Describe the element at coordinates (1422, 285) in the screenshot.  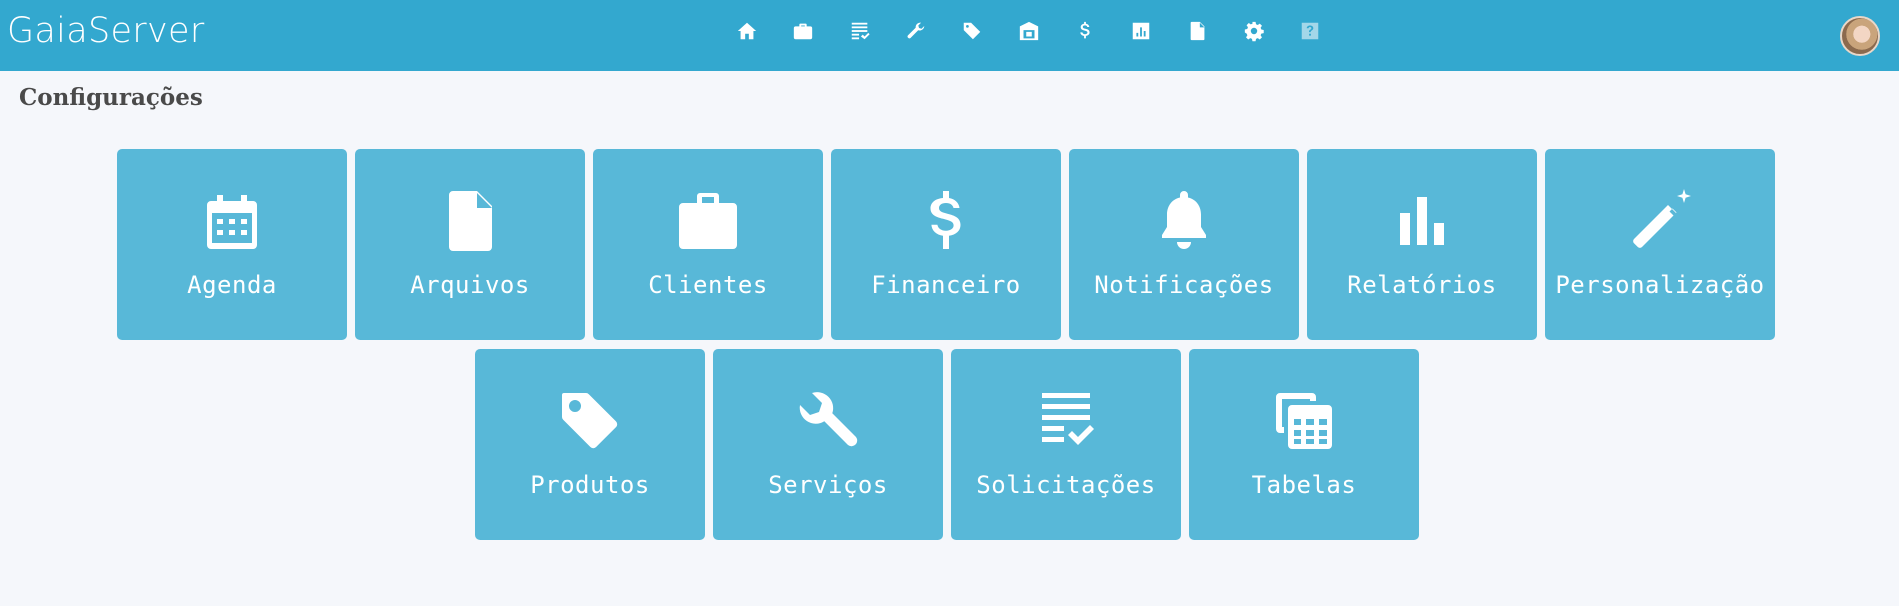
I see `tile-label: Relatórios` at that location.